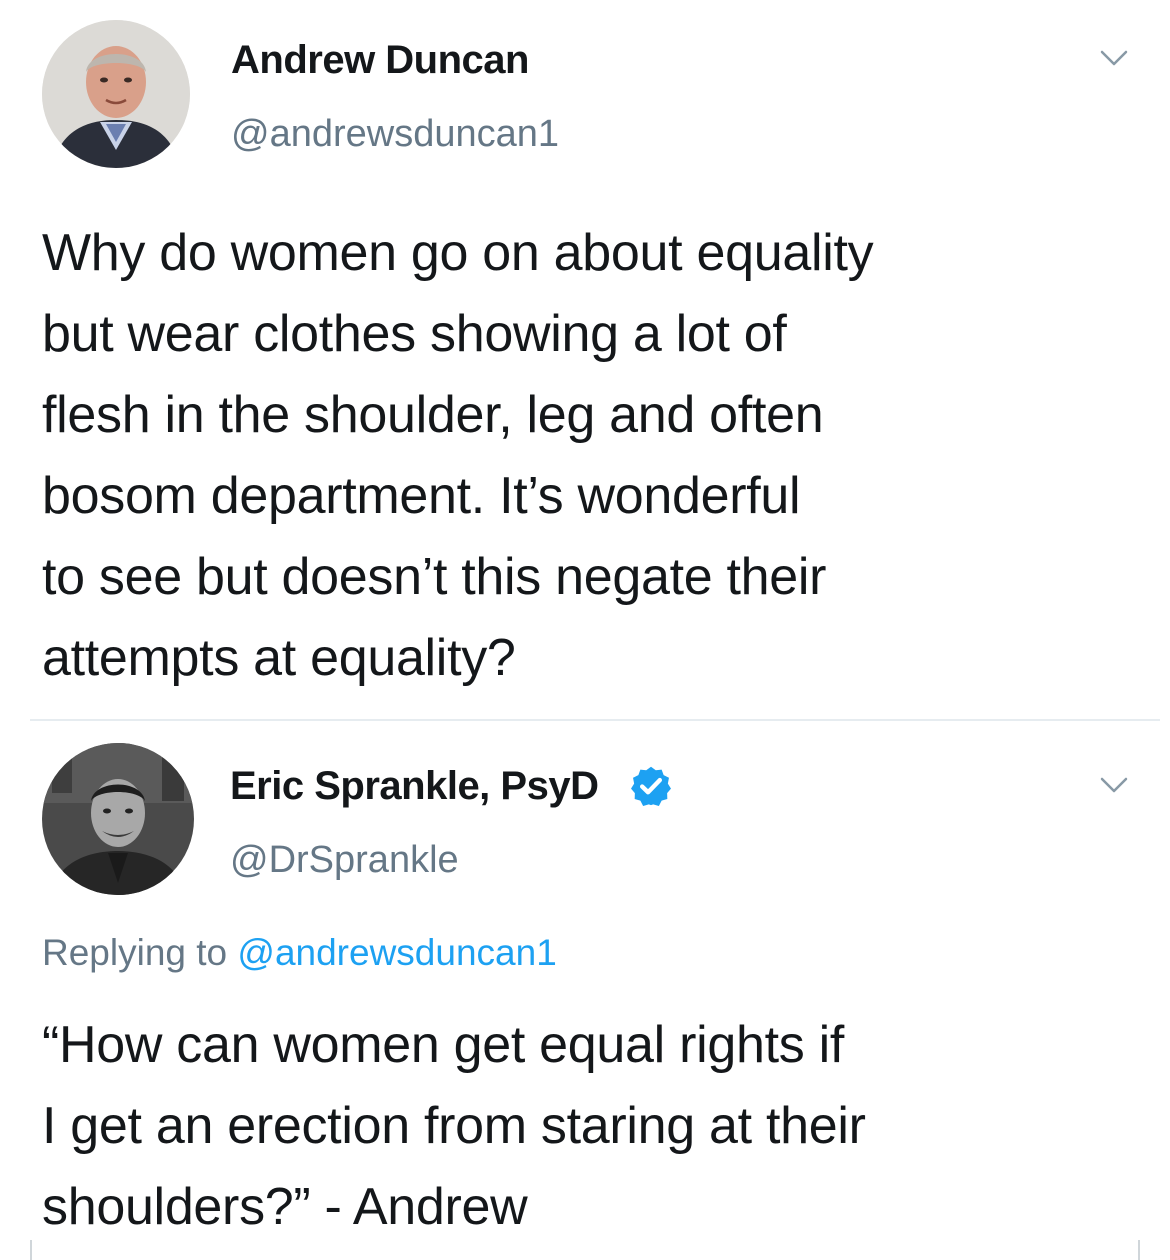  What do you see at coordinates (585, 1250) in the screenshot?
I see `next-card-edge` at bounding box center [585, 1250].